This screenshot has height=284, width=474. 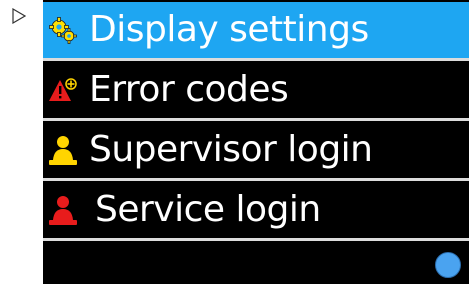 I want to click on menu-item-label: Error codes, so click(x=189, y=89).